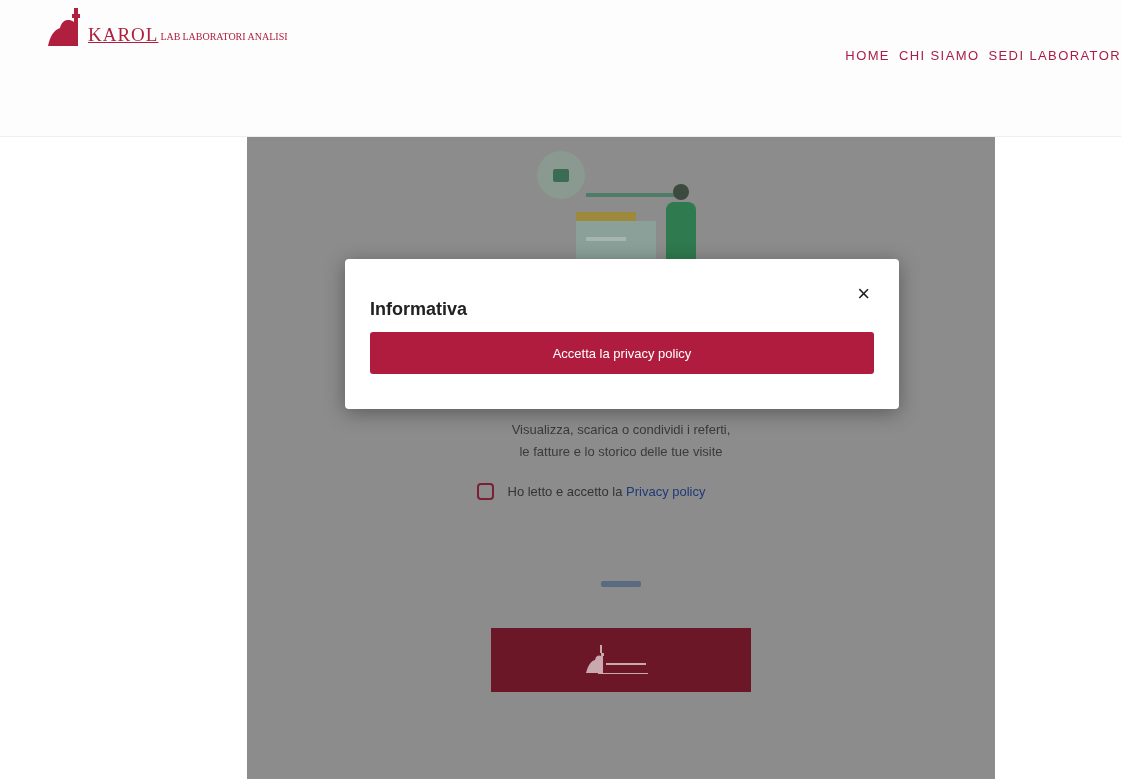  I want to click on nav-link: SEDI LABORATOR, so click(1054, 55).